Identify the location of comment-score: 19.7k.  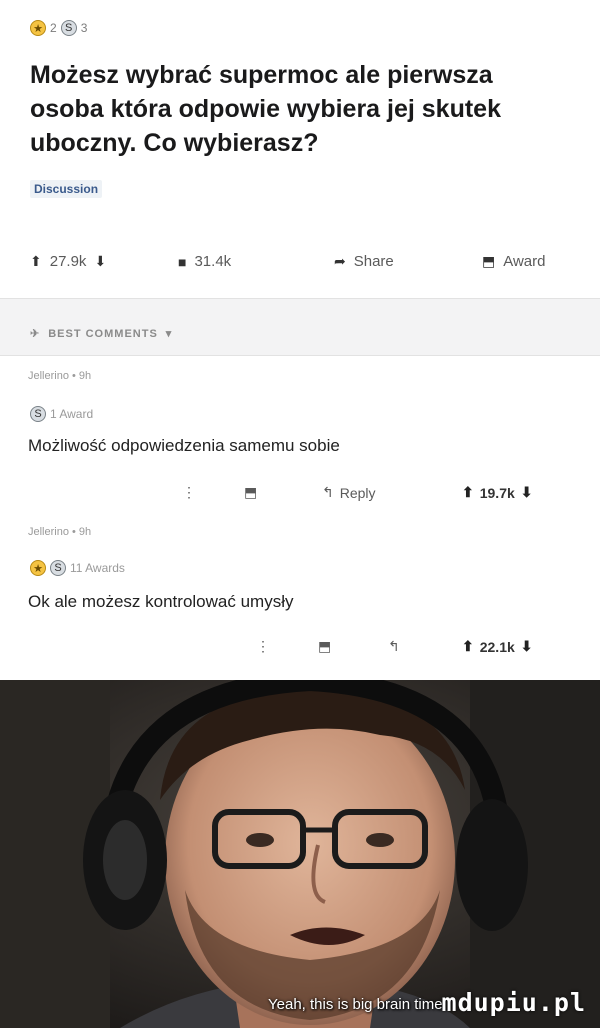
(497, 492).